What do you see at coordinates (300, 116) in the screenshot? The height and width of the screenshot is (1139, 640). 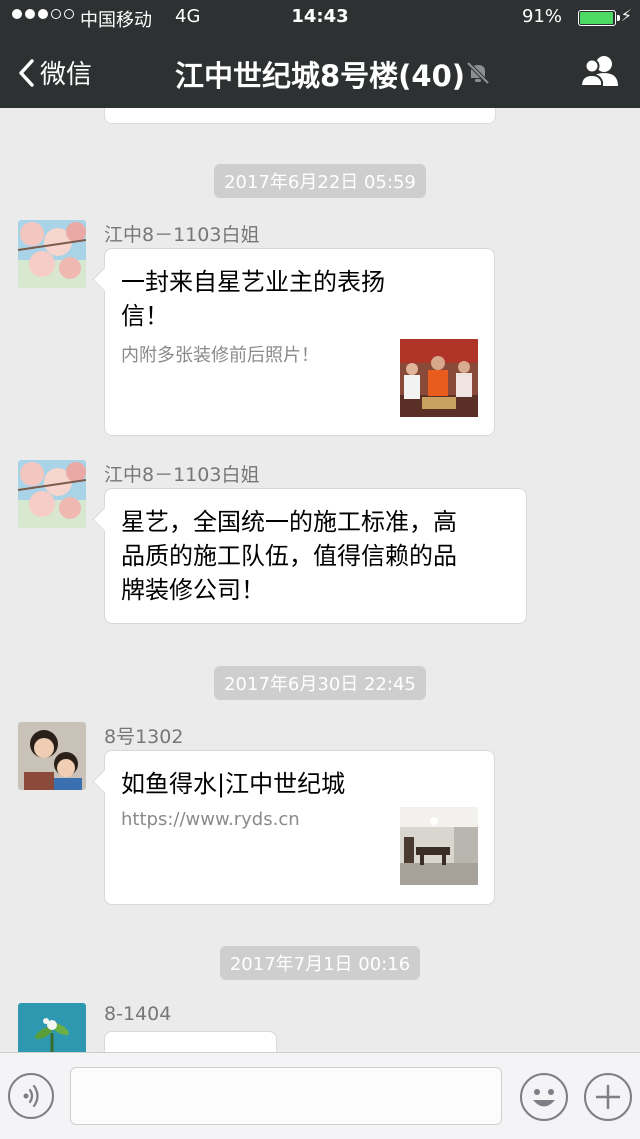 I see `previous-message-bubble` at bounding box center [300, 116].